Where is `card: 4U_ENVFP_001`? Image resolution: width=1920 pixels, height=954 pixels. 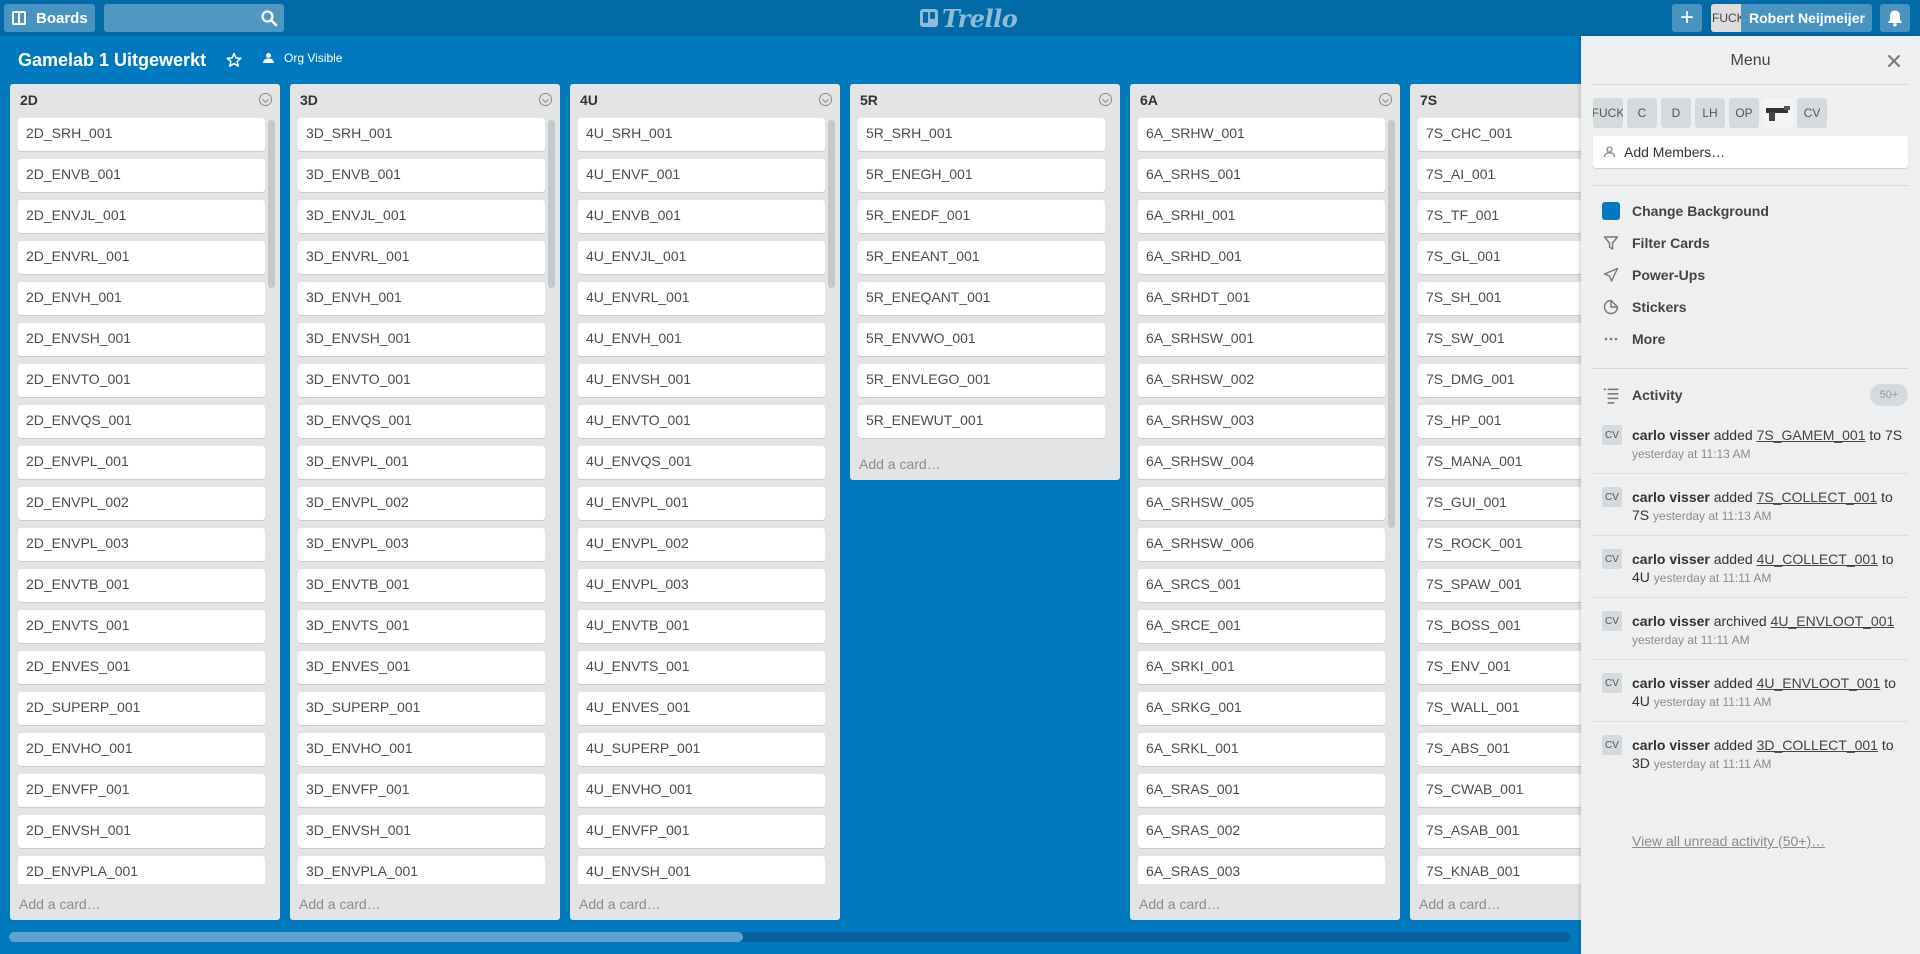
card: 4U_ENVFP_001 is located at coordinates (701, 831).